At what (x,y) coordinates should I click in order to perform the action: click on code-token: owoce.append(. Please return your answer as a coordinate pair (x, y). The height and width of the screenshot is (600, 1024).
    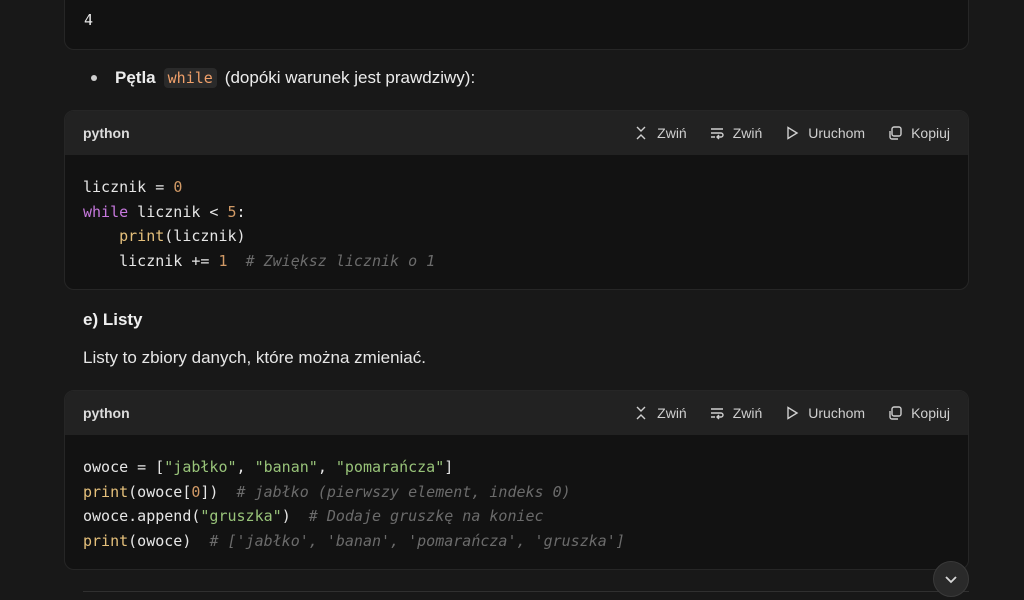
    Looking at the image, I should click on (142, 516).